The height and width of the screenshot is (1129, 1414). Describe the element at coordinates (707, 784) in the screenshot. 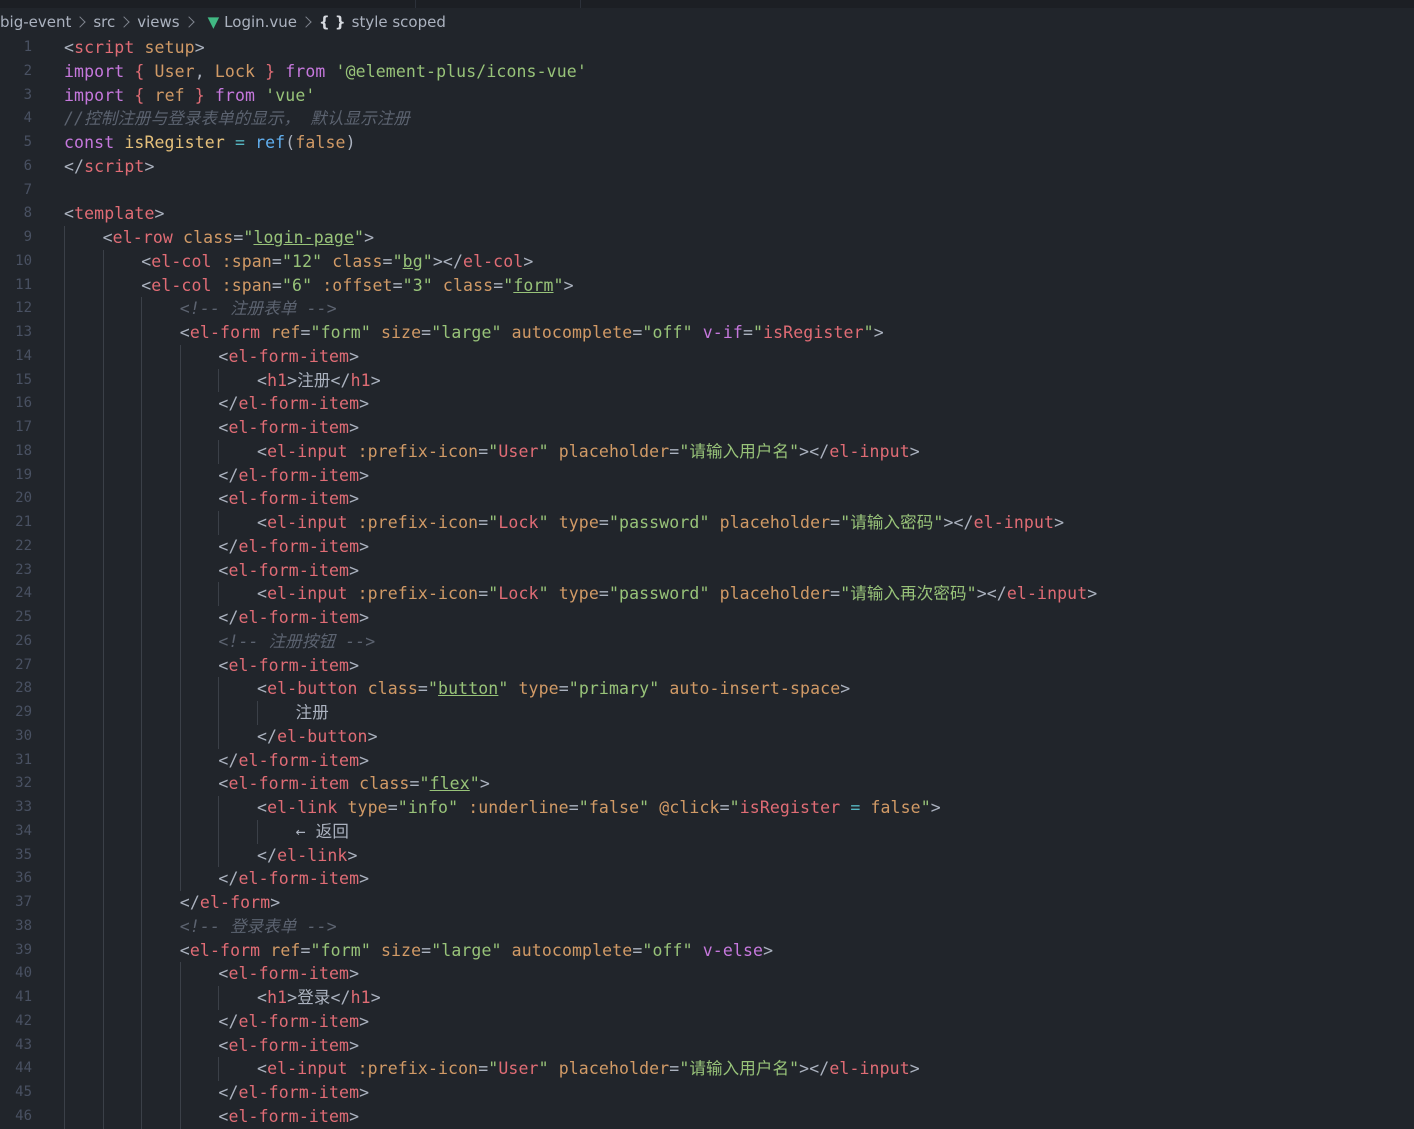

I see `code-line: 32 <el-form-item class="flex">` at that location.